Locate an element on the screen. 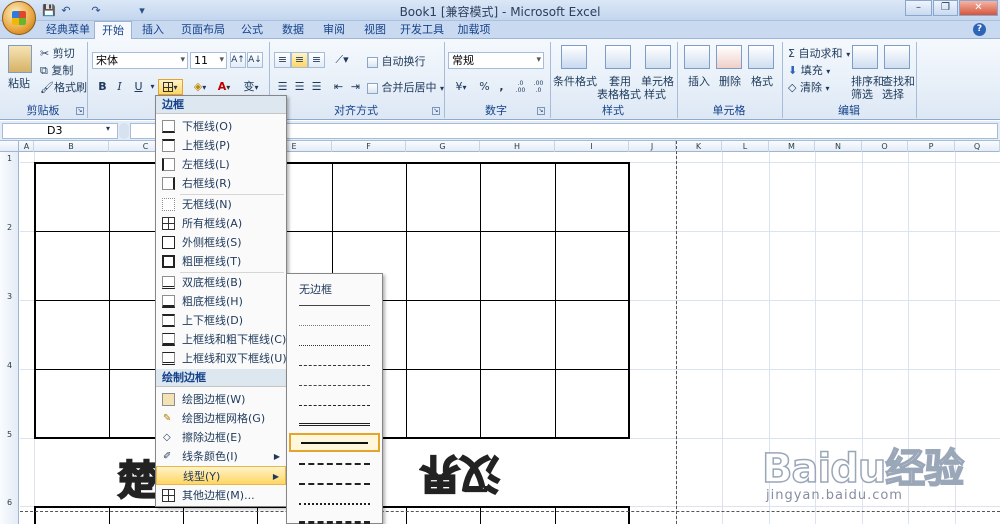 The image size is (1000, 524). help-icon: ? is located at coordinates (979, 29).